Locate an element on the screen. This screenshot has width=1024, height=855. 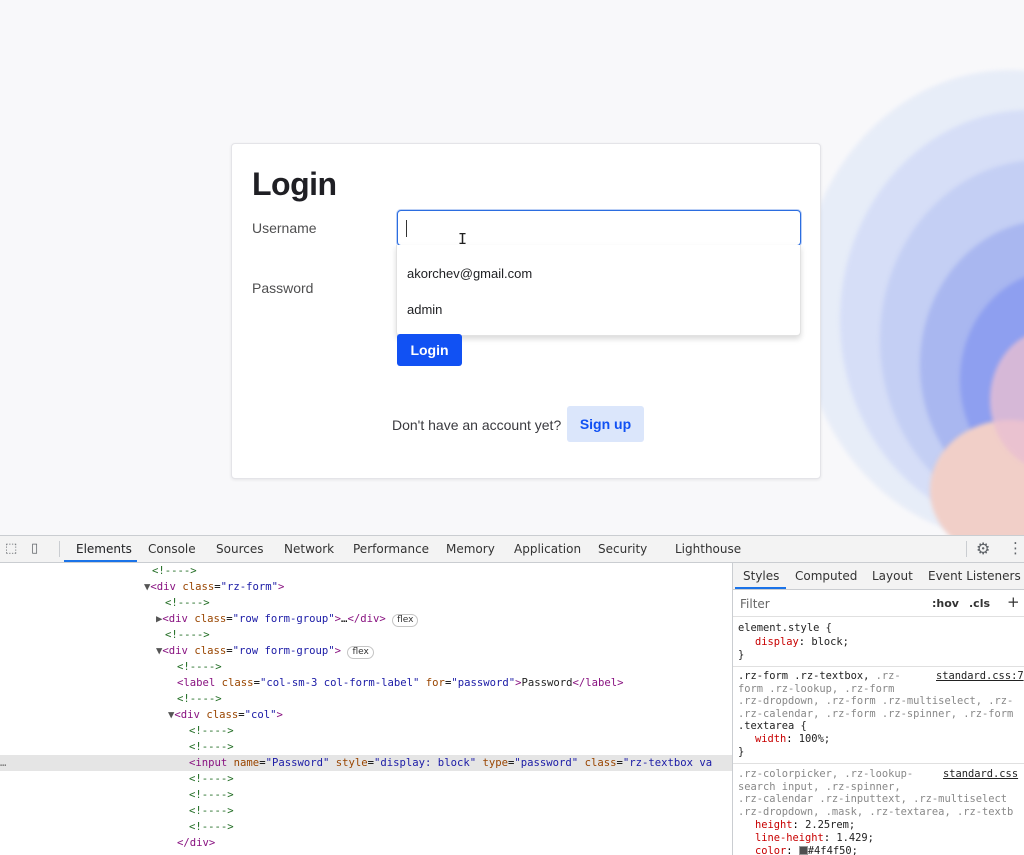
attr-value: "rz-textbox va is located at coordinates (667, 763).